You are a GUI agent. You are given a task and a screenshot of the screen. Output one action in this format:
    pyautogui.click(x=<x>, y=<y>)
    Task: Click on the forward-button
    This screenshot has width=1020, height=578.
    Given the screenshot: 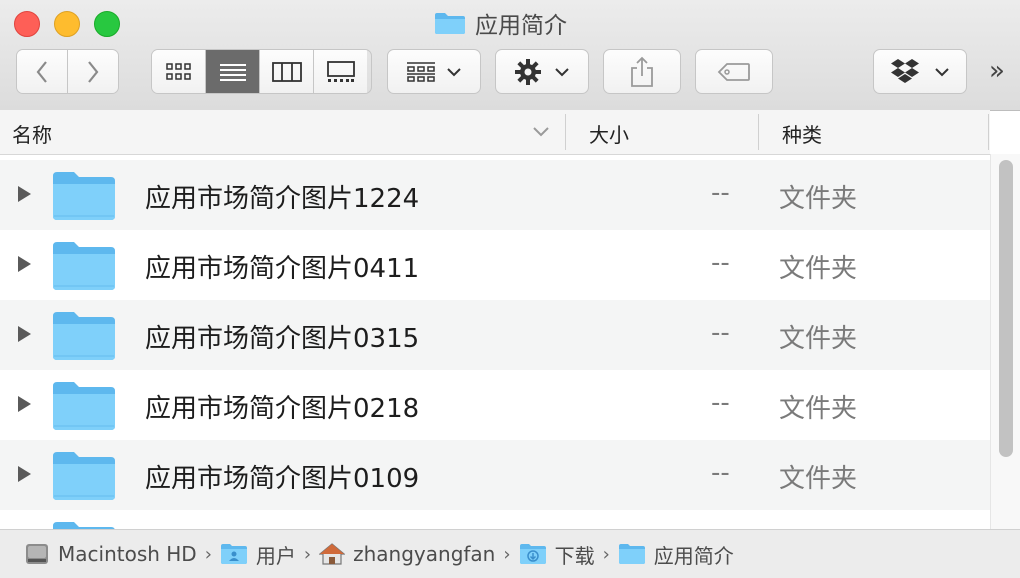 What is the action you would take?
    pyautogui.click(x=93, y=71)
    